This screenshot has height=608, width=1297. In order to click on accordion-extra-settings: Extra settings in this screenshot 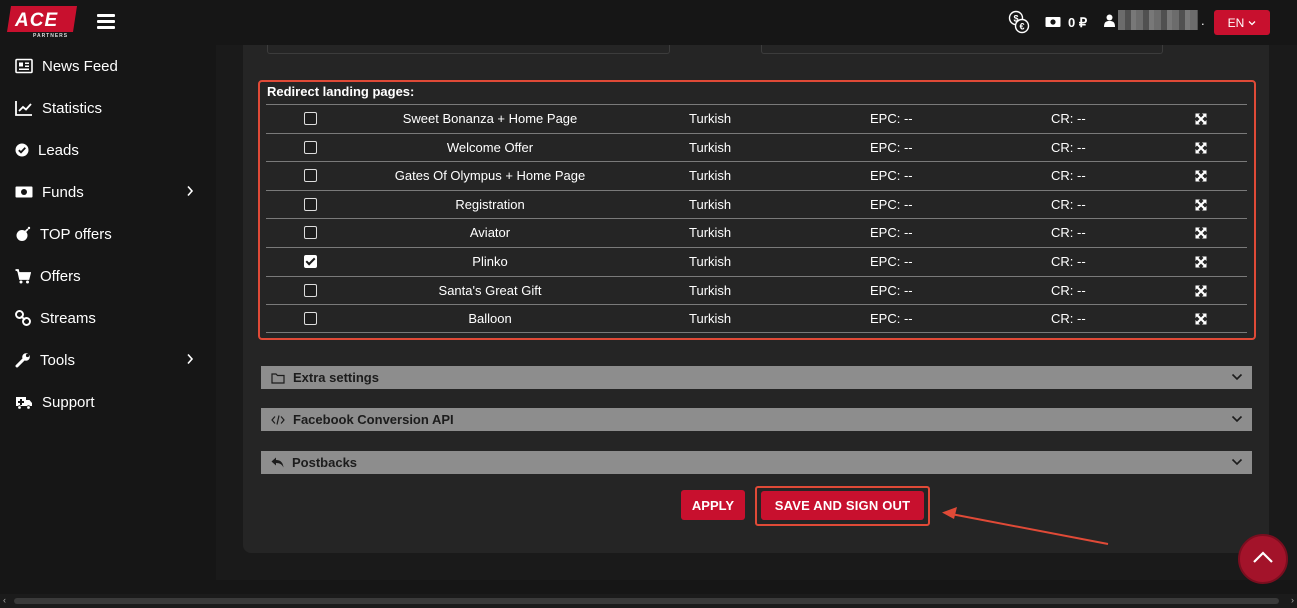, I will do `click(756, 377)`.